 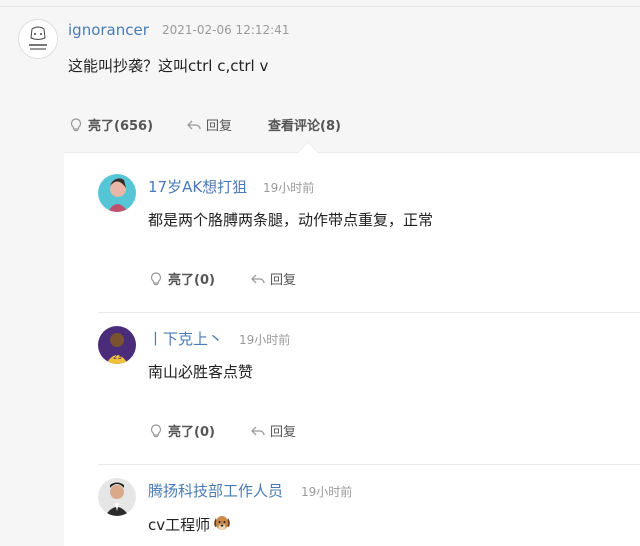 What do you see at coordinates (291, 220) in the screenshot?
I see `reply-text: 都是两个胳膊两条腿，动作带点重复，正常` at bounding box center [291, 220].